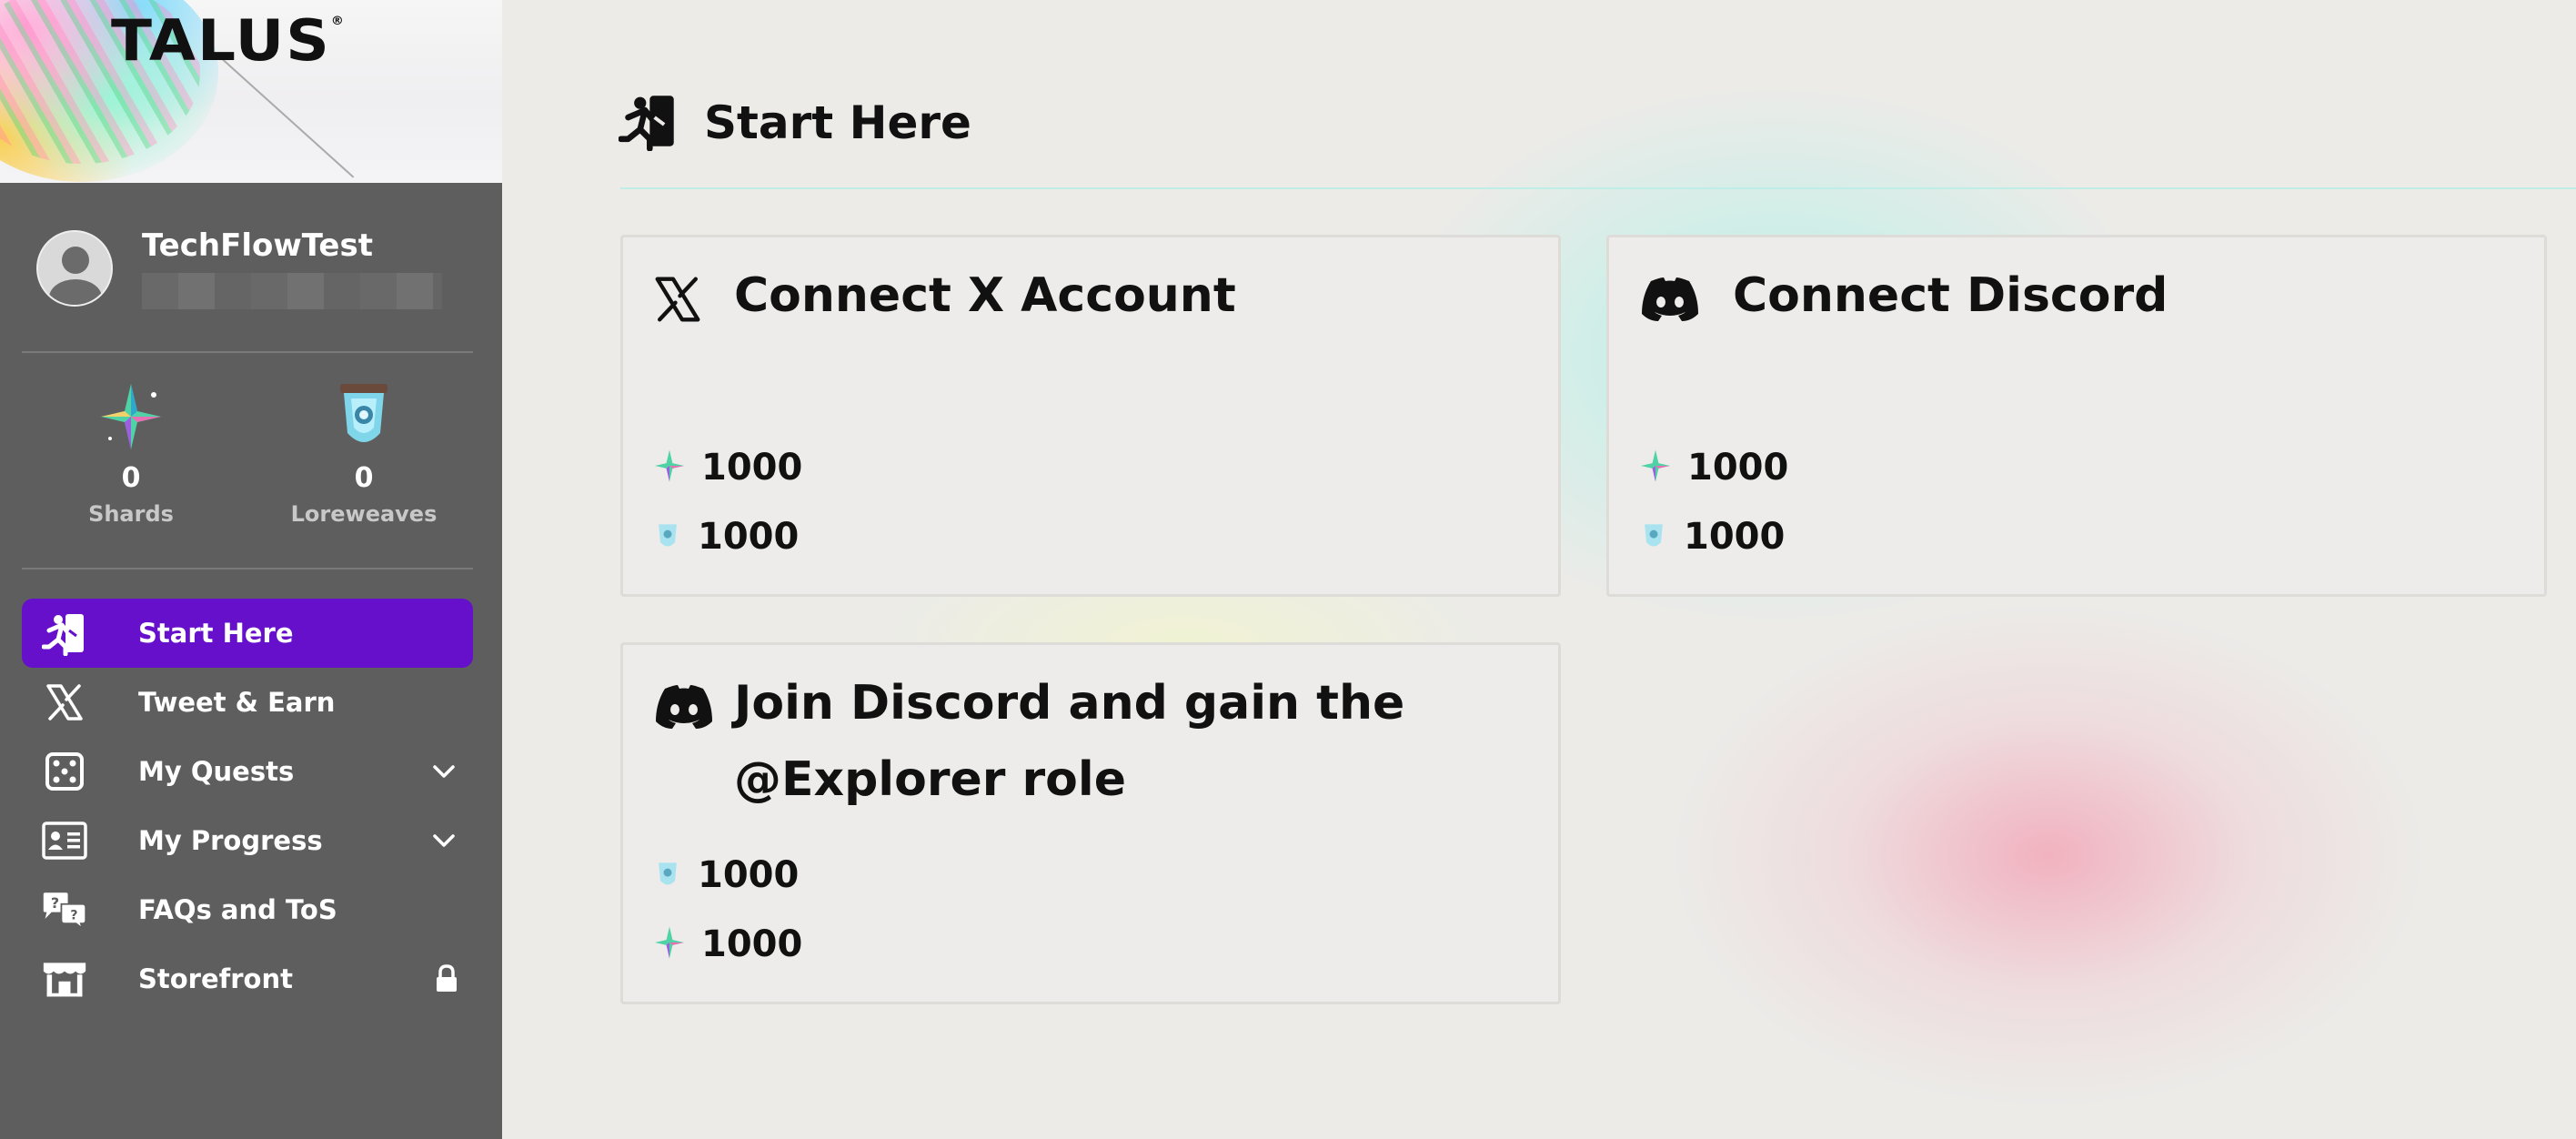 This screenshot has width=2576, height=1139. I want to click on nav-item-faqs-tos: ? ? FAQs and ToS, so click(247, 909).